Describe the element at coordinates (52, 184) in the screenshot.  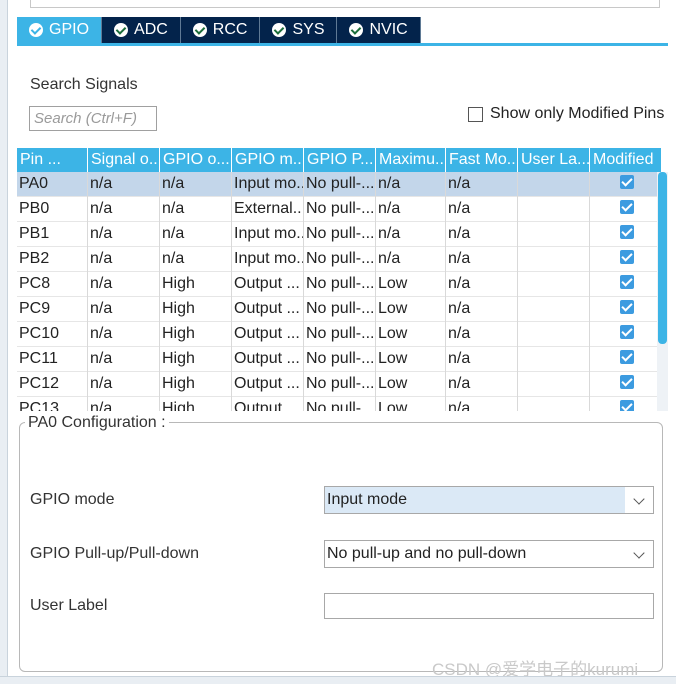
I see `cell-pin: PA0` at that location.